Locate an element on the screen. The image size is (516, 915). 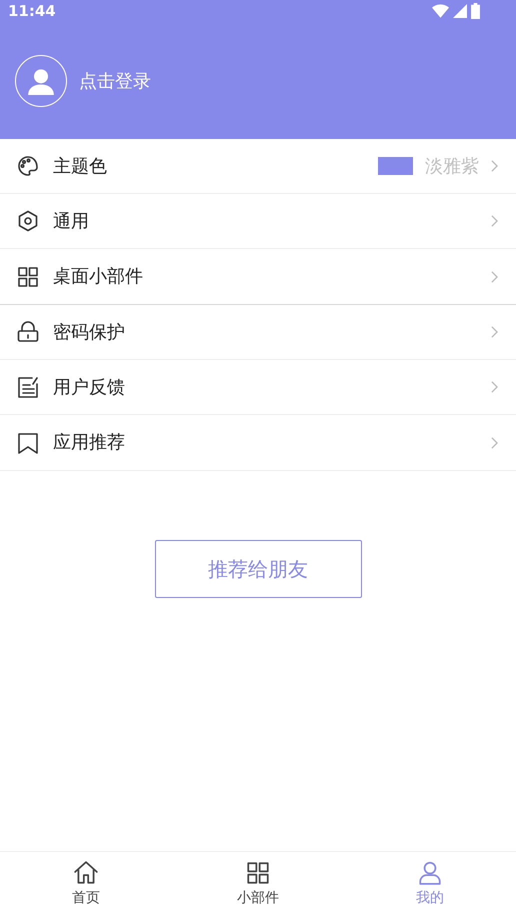
menu-label: 通用 is located at coordinates (71, 222).